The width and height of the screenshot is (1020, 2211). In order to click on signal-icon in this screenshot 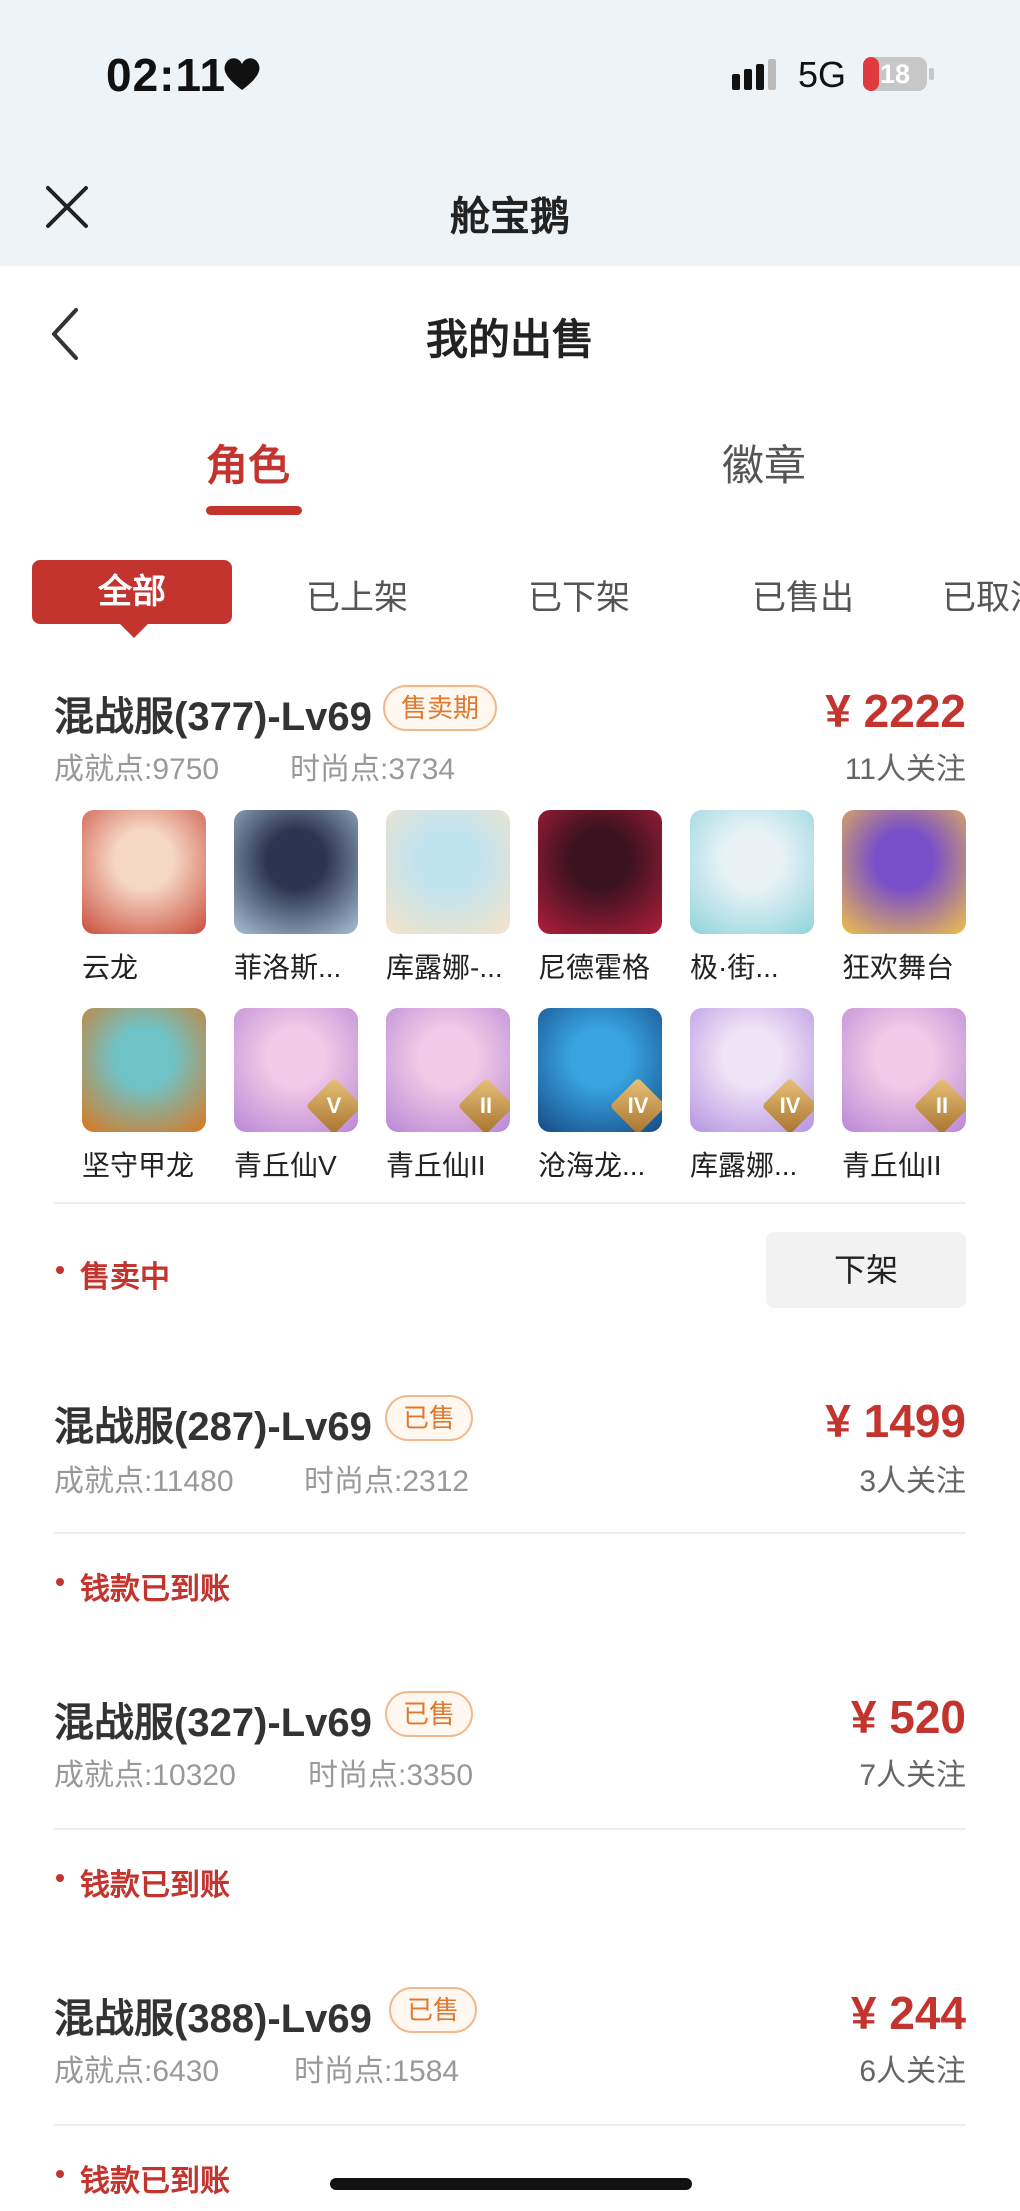, I will do `click(754, 74)`.